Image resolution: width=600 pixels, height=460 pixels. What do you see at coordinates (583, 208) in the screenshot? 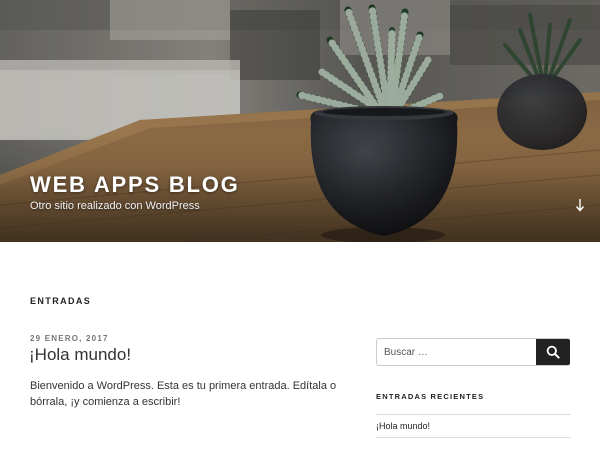
I see `arrow-down-icon` at bounding box center [583, 208].